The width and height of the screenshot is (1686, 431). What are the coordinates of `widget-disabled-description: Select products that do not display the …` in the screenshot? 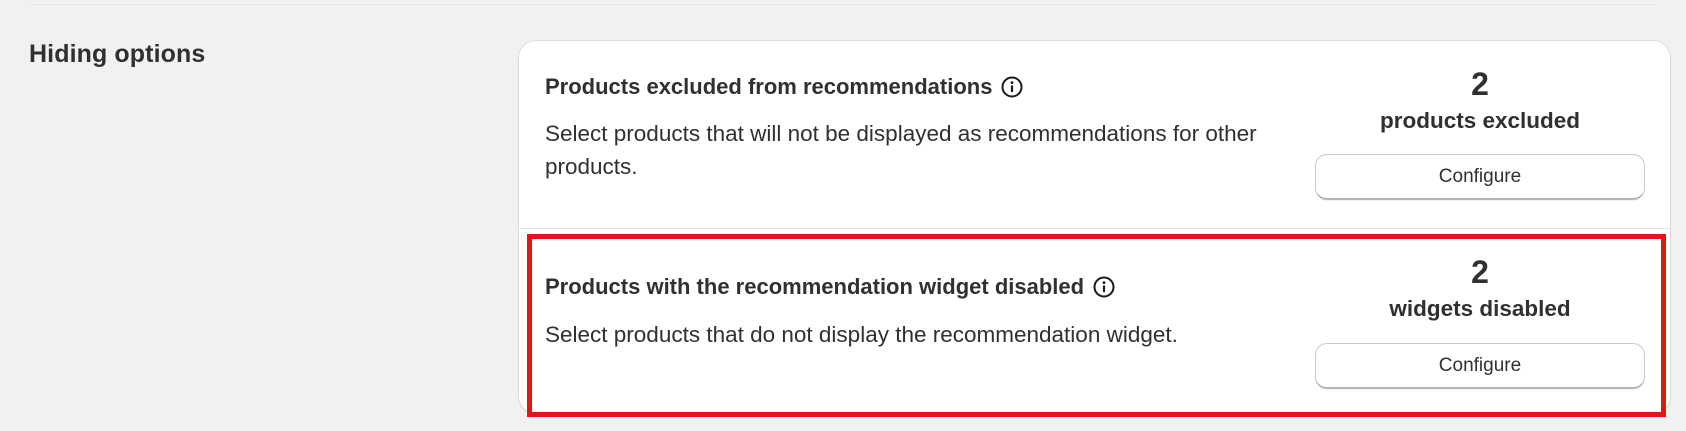 It's located at (861, 334).